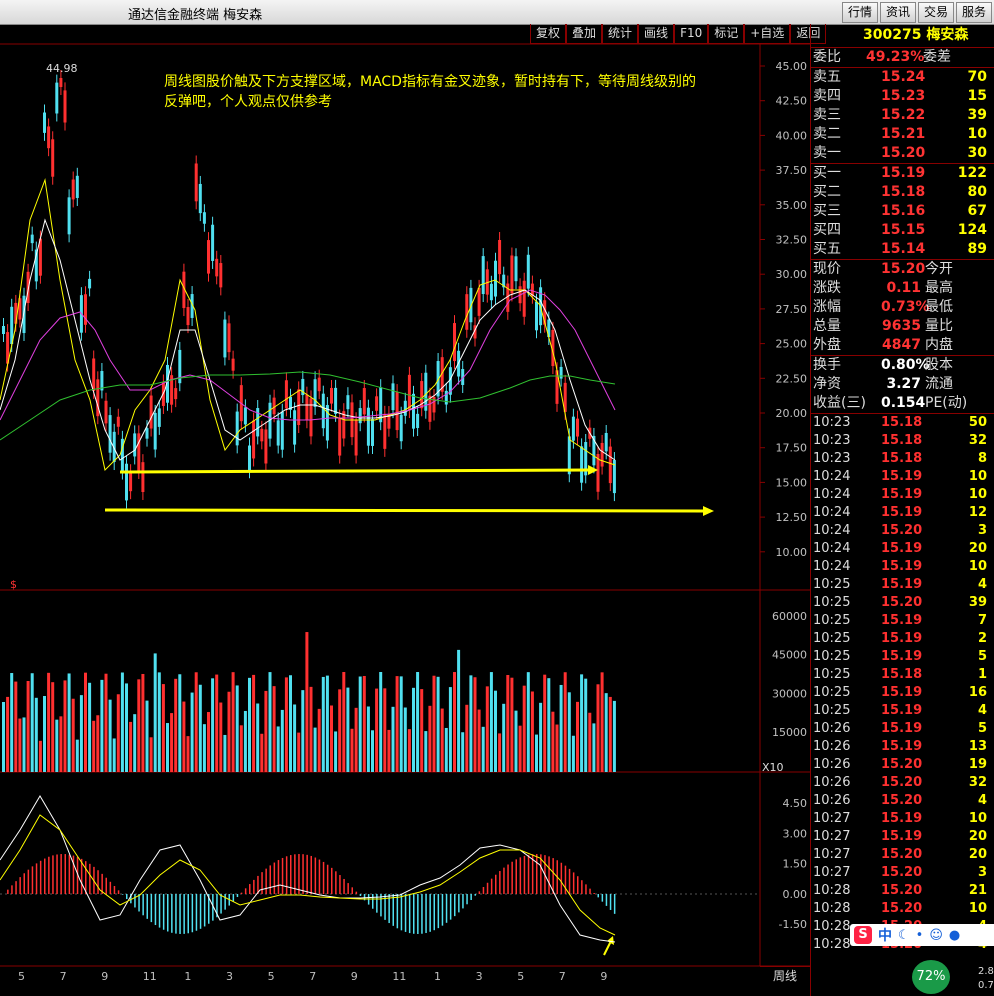  What do you see at coordinates (900, 638) in the screenshot?
I see `tick-row: 10:25 15.19 2` at bounding box center [900, 638].